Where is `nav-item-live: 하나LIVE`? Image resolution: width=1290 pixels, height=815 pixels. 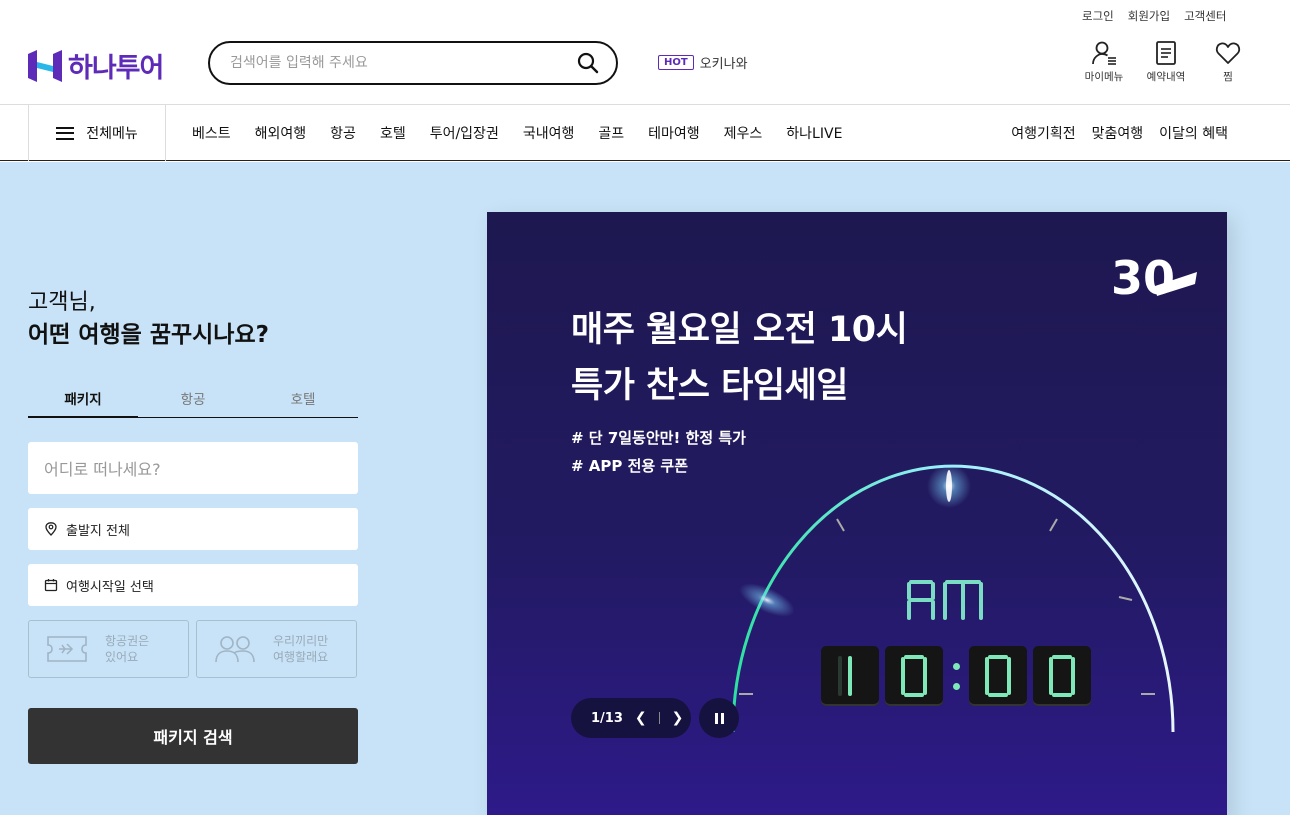
nav-item-live: 하나LIVE is located at coordinates (814, 133).